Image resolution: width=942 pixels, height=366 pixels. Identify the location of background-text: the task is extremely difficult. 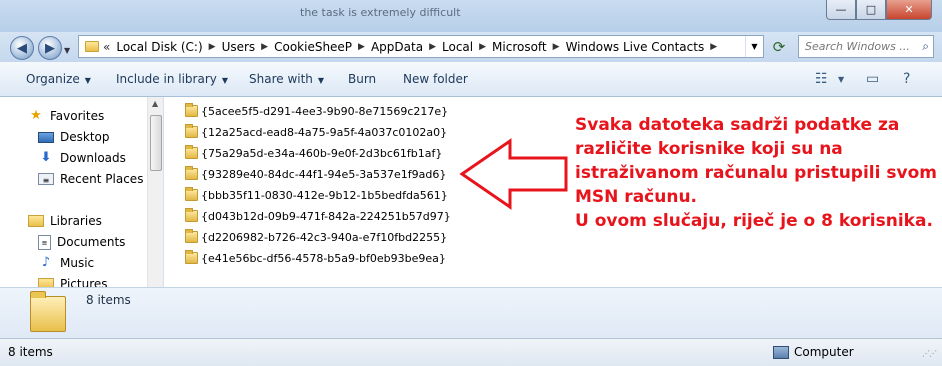
(380, 12).